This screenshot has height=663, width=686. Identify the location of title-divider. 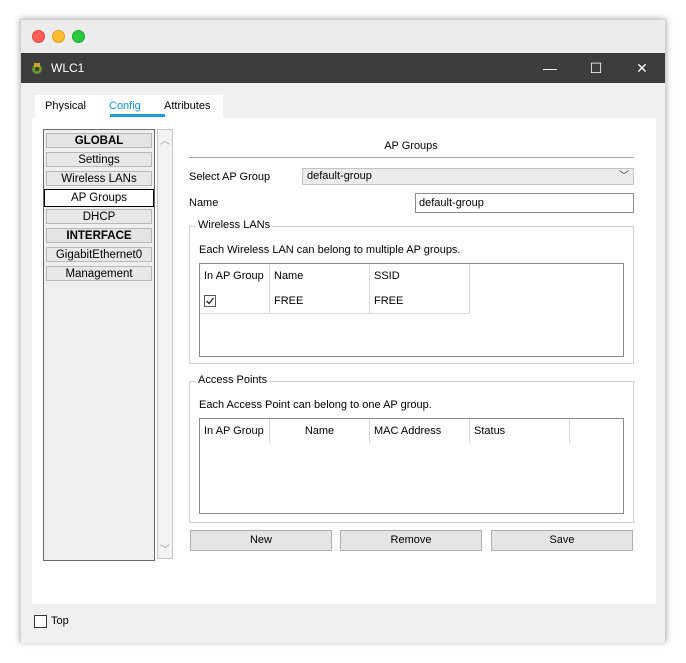
(411, 157).